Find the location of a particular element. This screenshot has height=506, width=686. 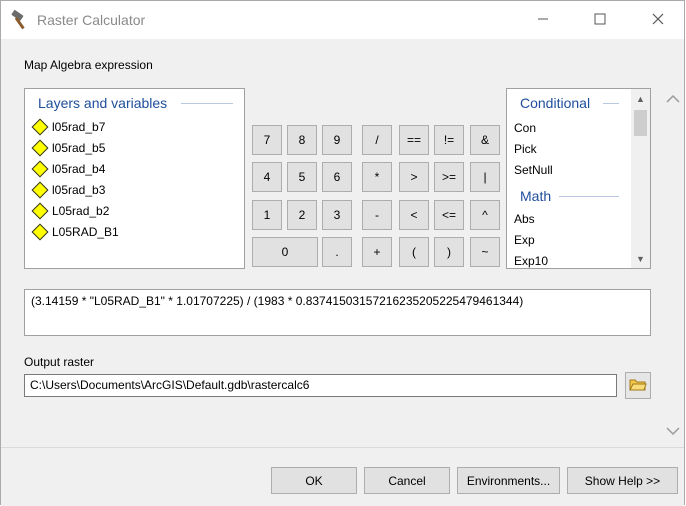

calc-key: >= is located at coordinates (449, 177).